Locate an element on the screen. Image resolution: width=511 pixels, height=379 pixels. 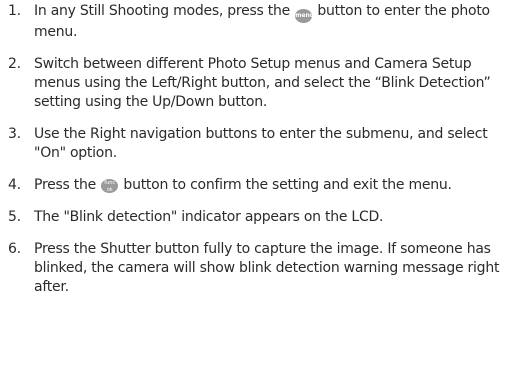
step-number: 6. is located at coordinates (14, 249).